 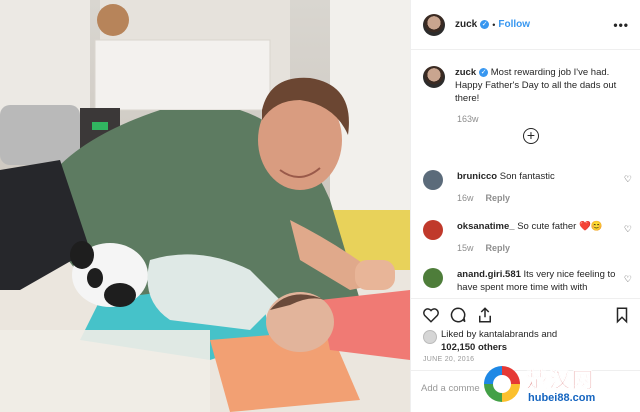 I want to click on comment-username: brunicco, so click(x=477, y=176).